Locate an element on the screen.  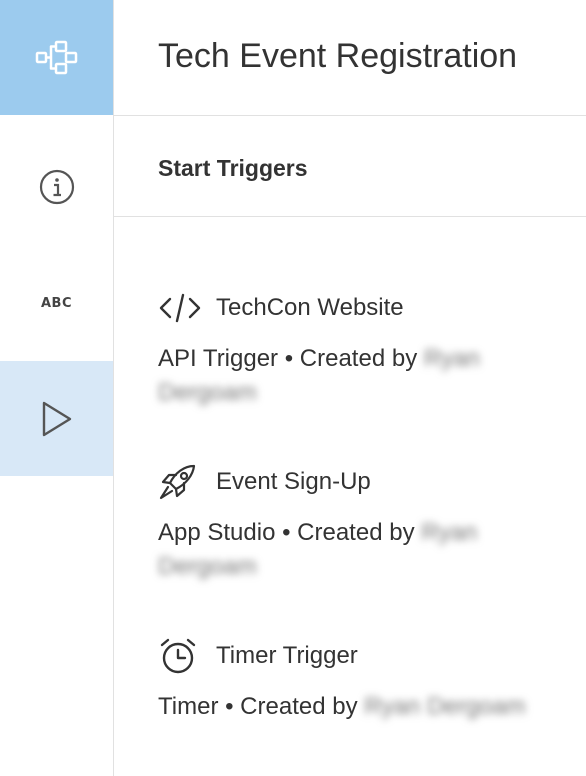
creator-name: Ryan Dergoam is located at coordinates (445, 706).